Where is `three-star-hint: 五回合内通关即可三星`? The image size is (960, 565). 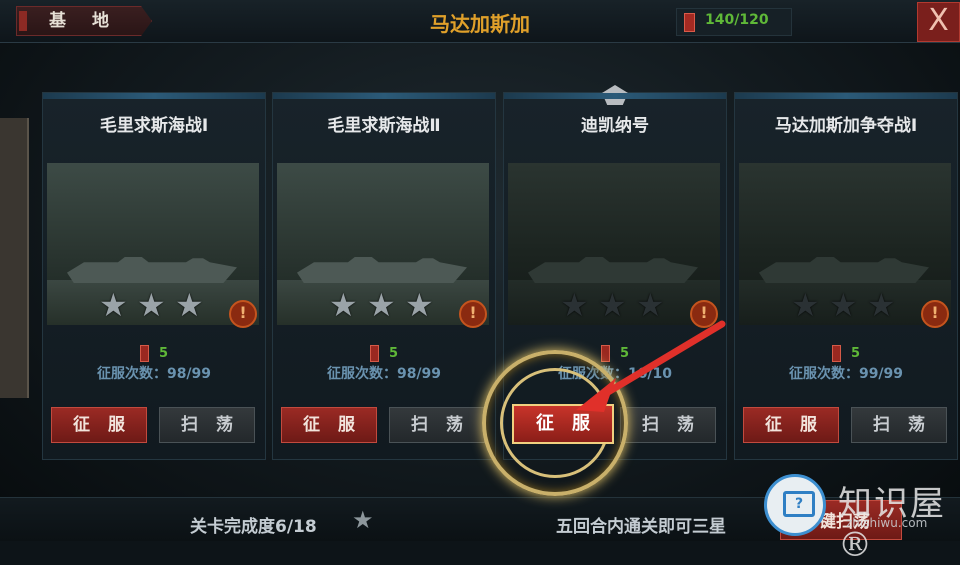
three-star-hint: 五回合内通关即可三星 is located at coordinates (641, 527).